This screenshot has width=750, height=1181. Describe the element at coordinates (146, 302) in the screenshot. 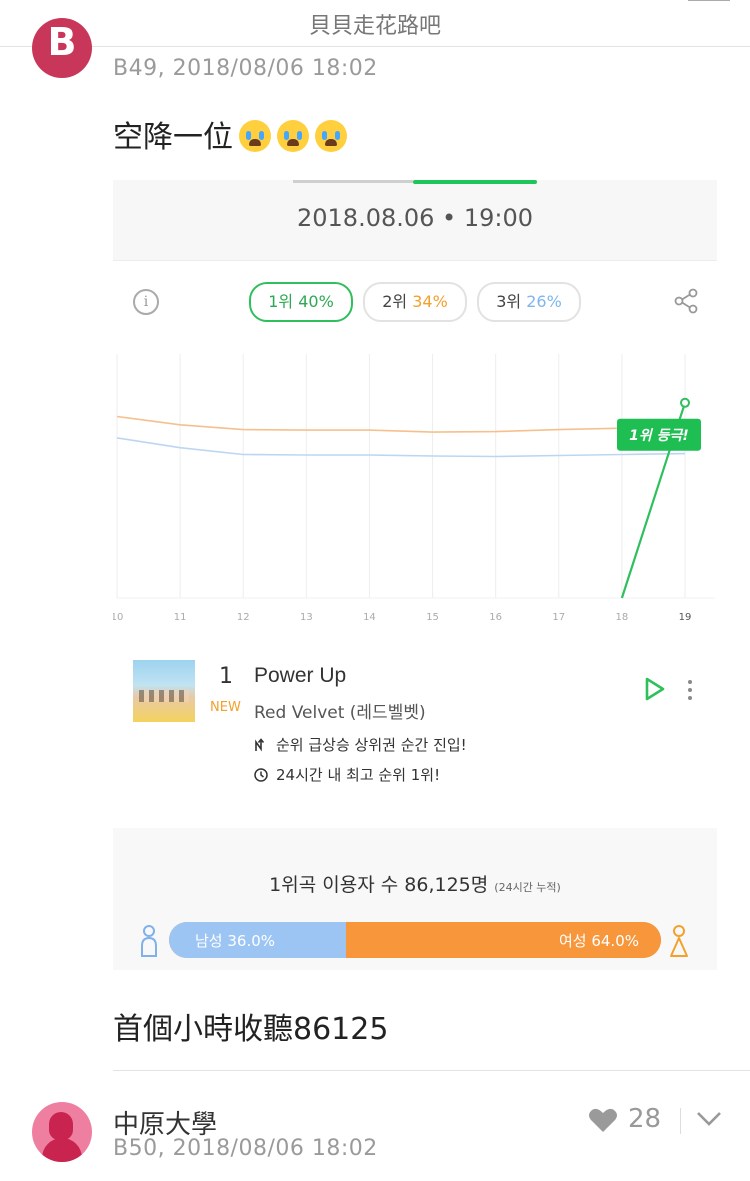

I see `info-icon: i` at that location.